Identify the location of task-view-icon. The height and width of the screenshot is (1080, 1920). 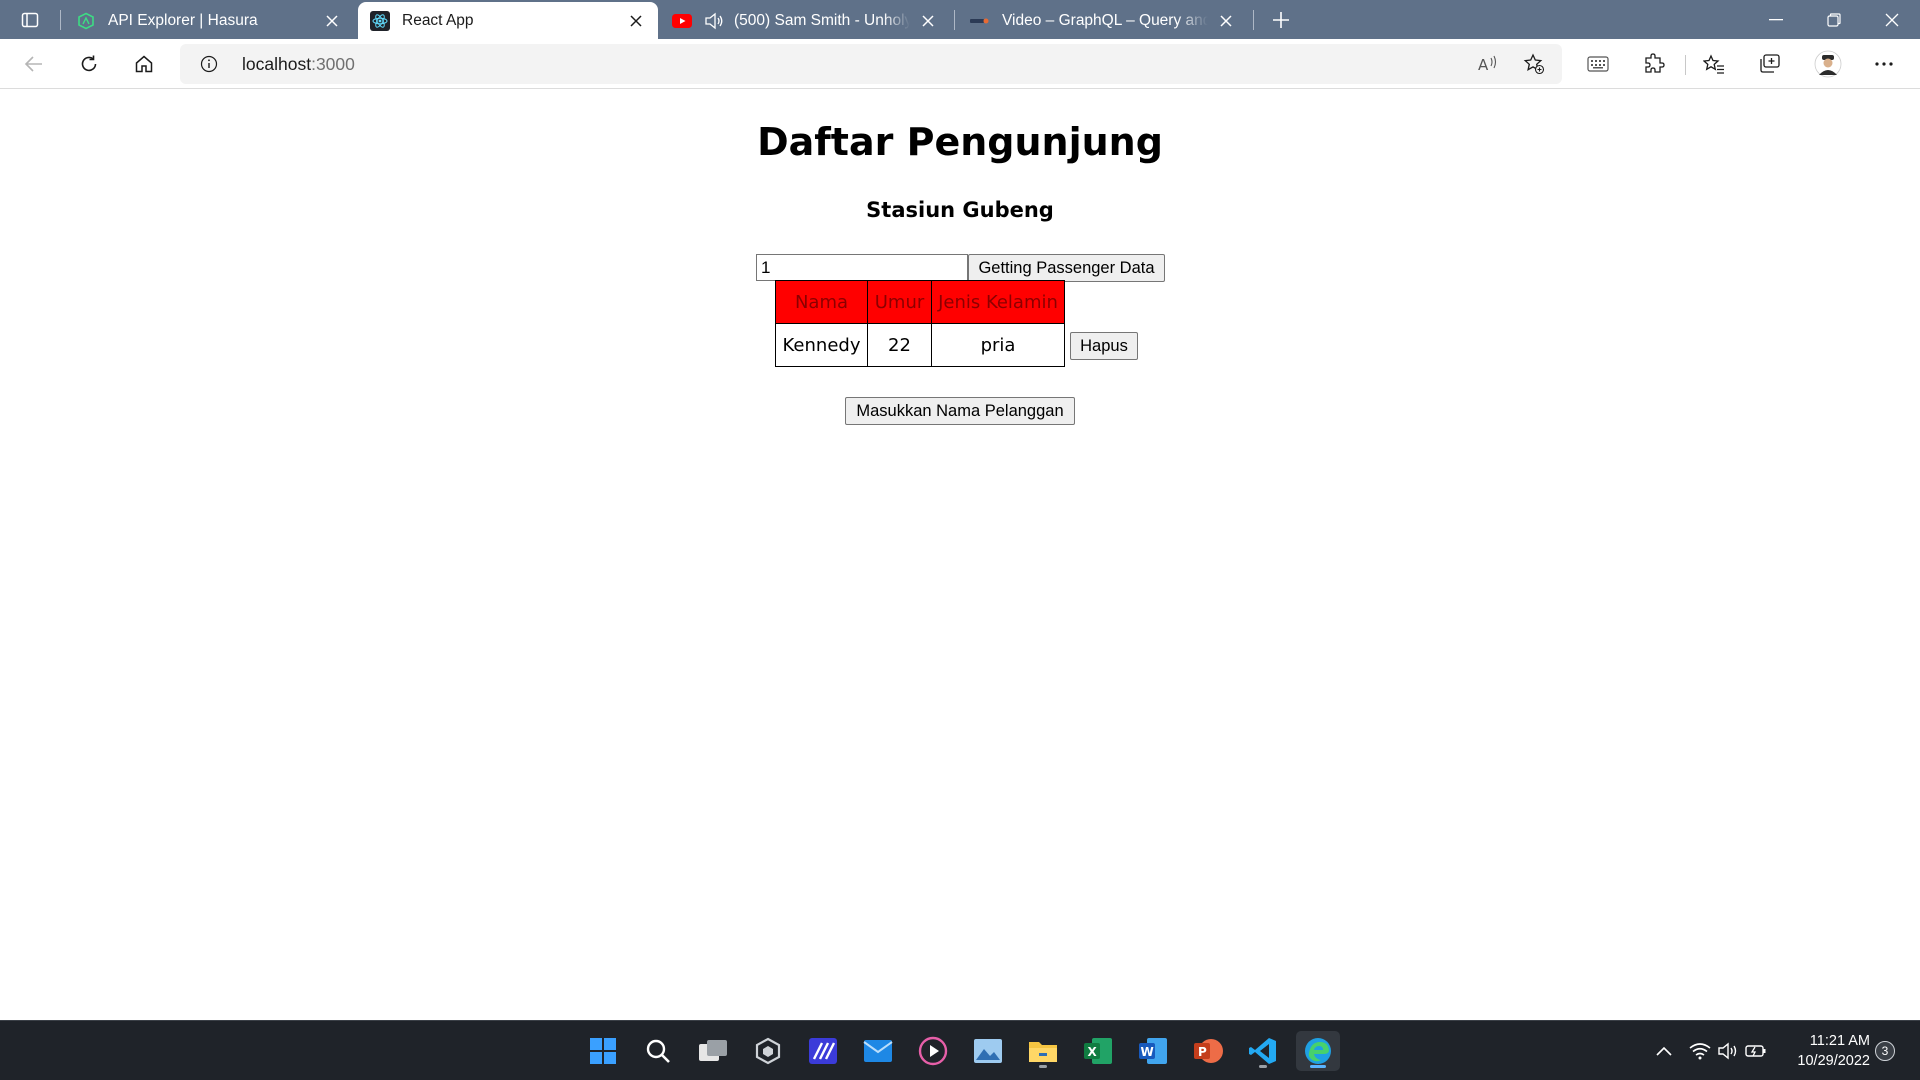
(713, 1051).